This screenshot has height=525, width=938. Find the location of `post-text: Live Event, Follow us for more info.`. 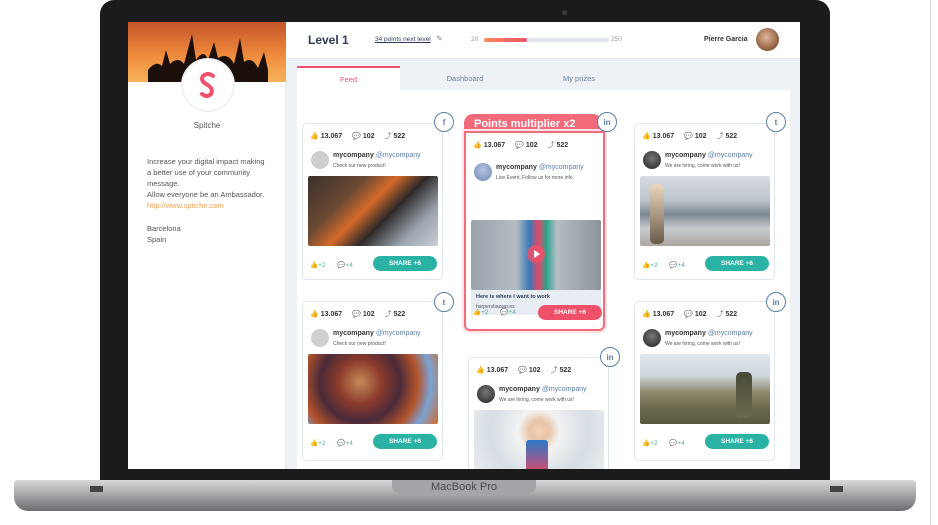

post-text: Live Event, Follow us for more info. is located at coordinates (535, 178).